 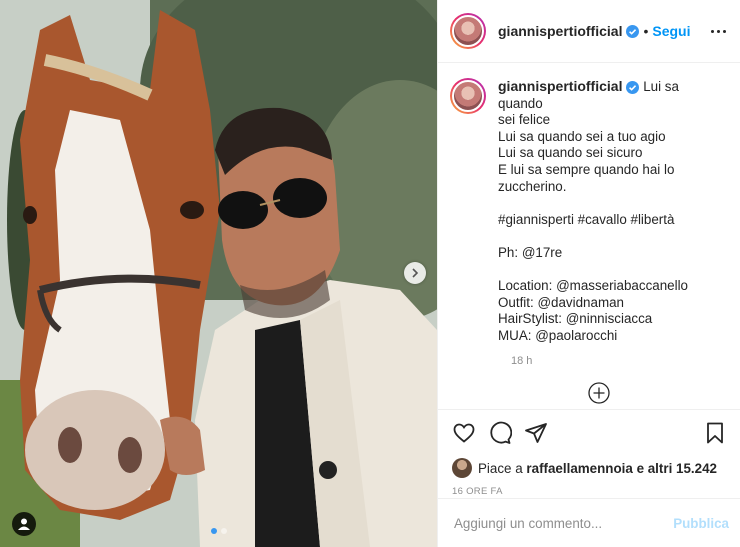 What do you see at coordinates (462, 468) in the screenshot?
I see `liker-avatar` at bounding box center [462, 468].